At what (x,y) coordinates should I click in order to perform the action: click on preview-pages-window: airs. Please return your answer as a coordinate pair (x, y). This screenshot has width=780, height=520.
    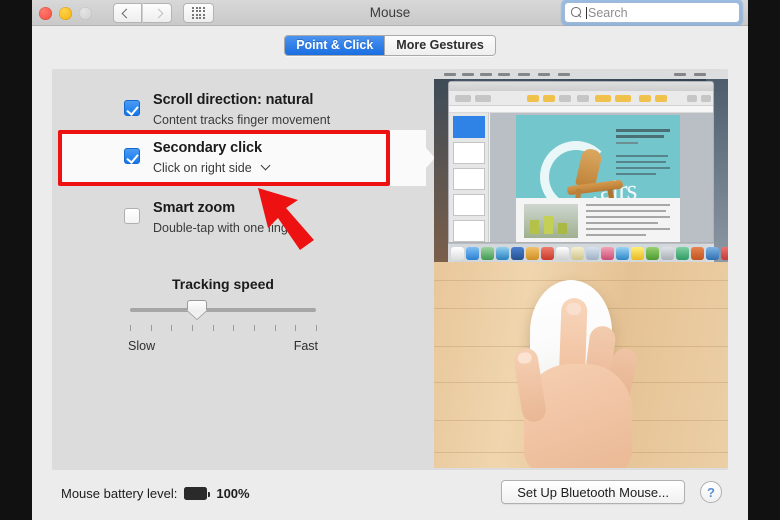
    Looking at the image, I should click on (581, 162).